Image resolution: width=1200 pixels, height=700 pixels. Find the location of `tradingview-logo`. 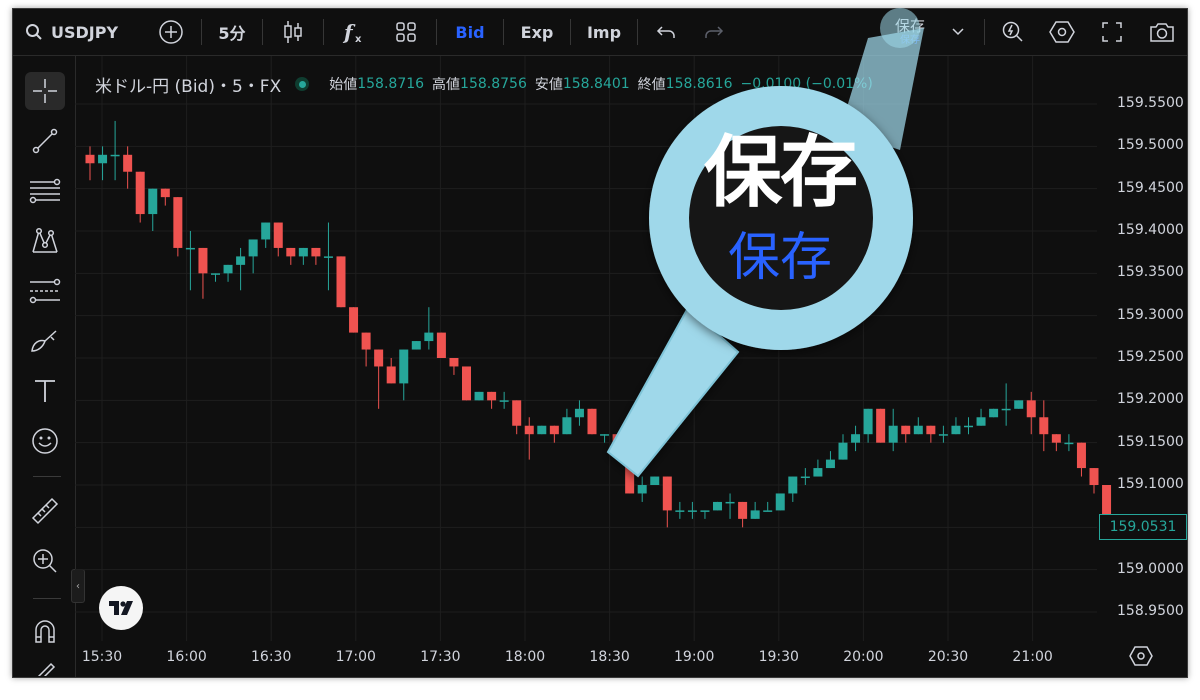

tradingview-logo is located at coordinates (121, 608).